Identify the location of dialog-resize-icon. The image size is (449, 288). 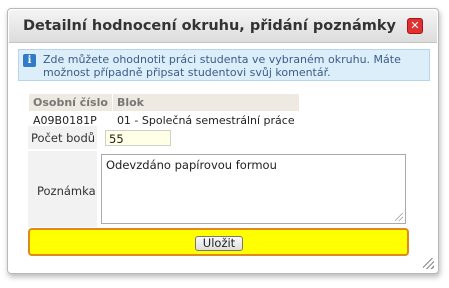
(428, 263).